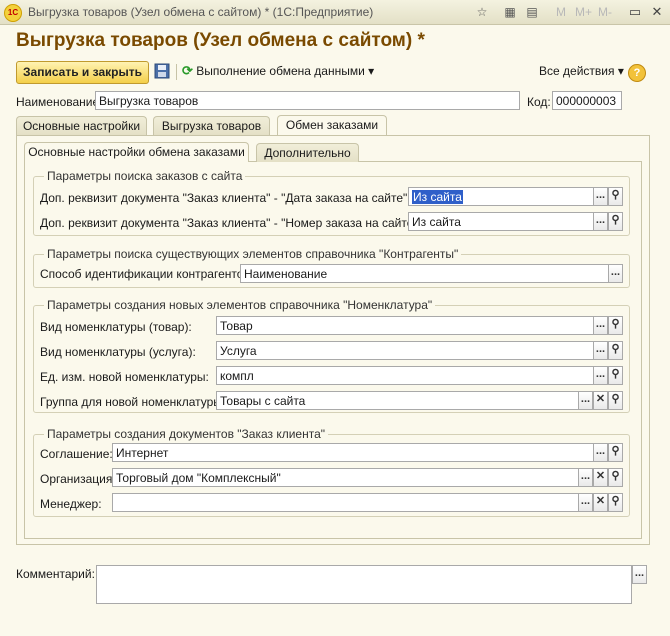 The width and height of the screenshot is (670, 636). I want to click on data-exchange-button: ⟳ Выполнение обмена данными ▾, so click(278, 72).